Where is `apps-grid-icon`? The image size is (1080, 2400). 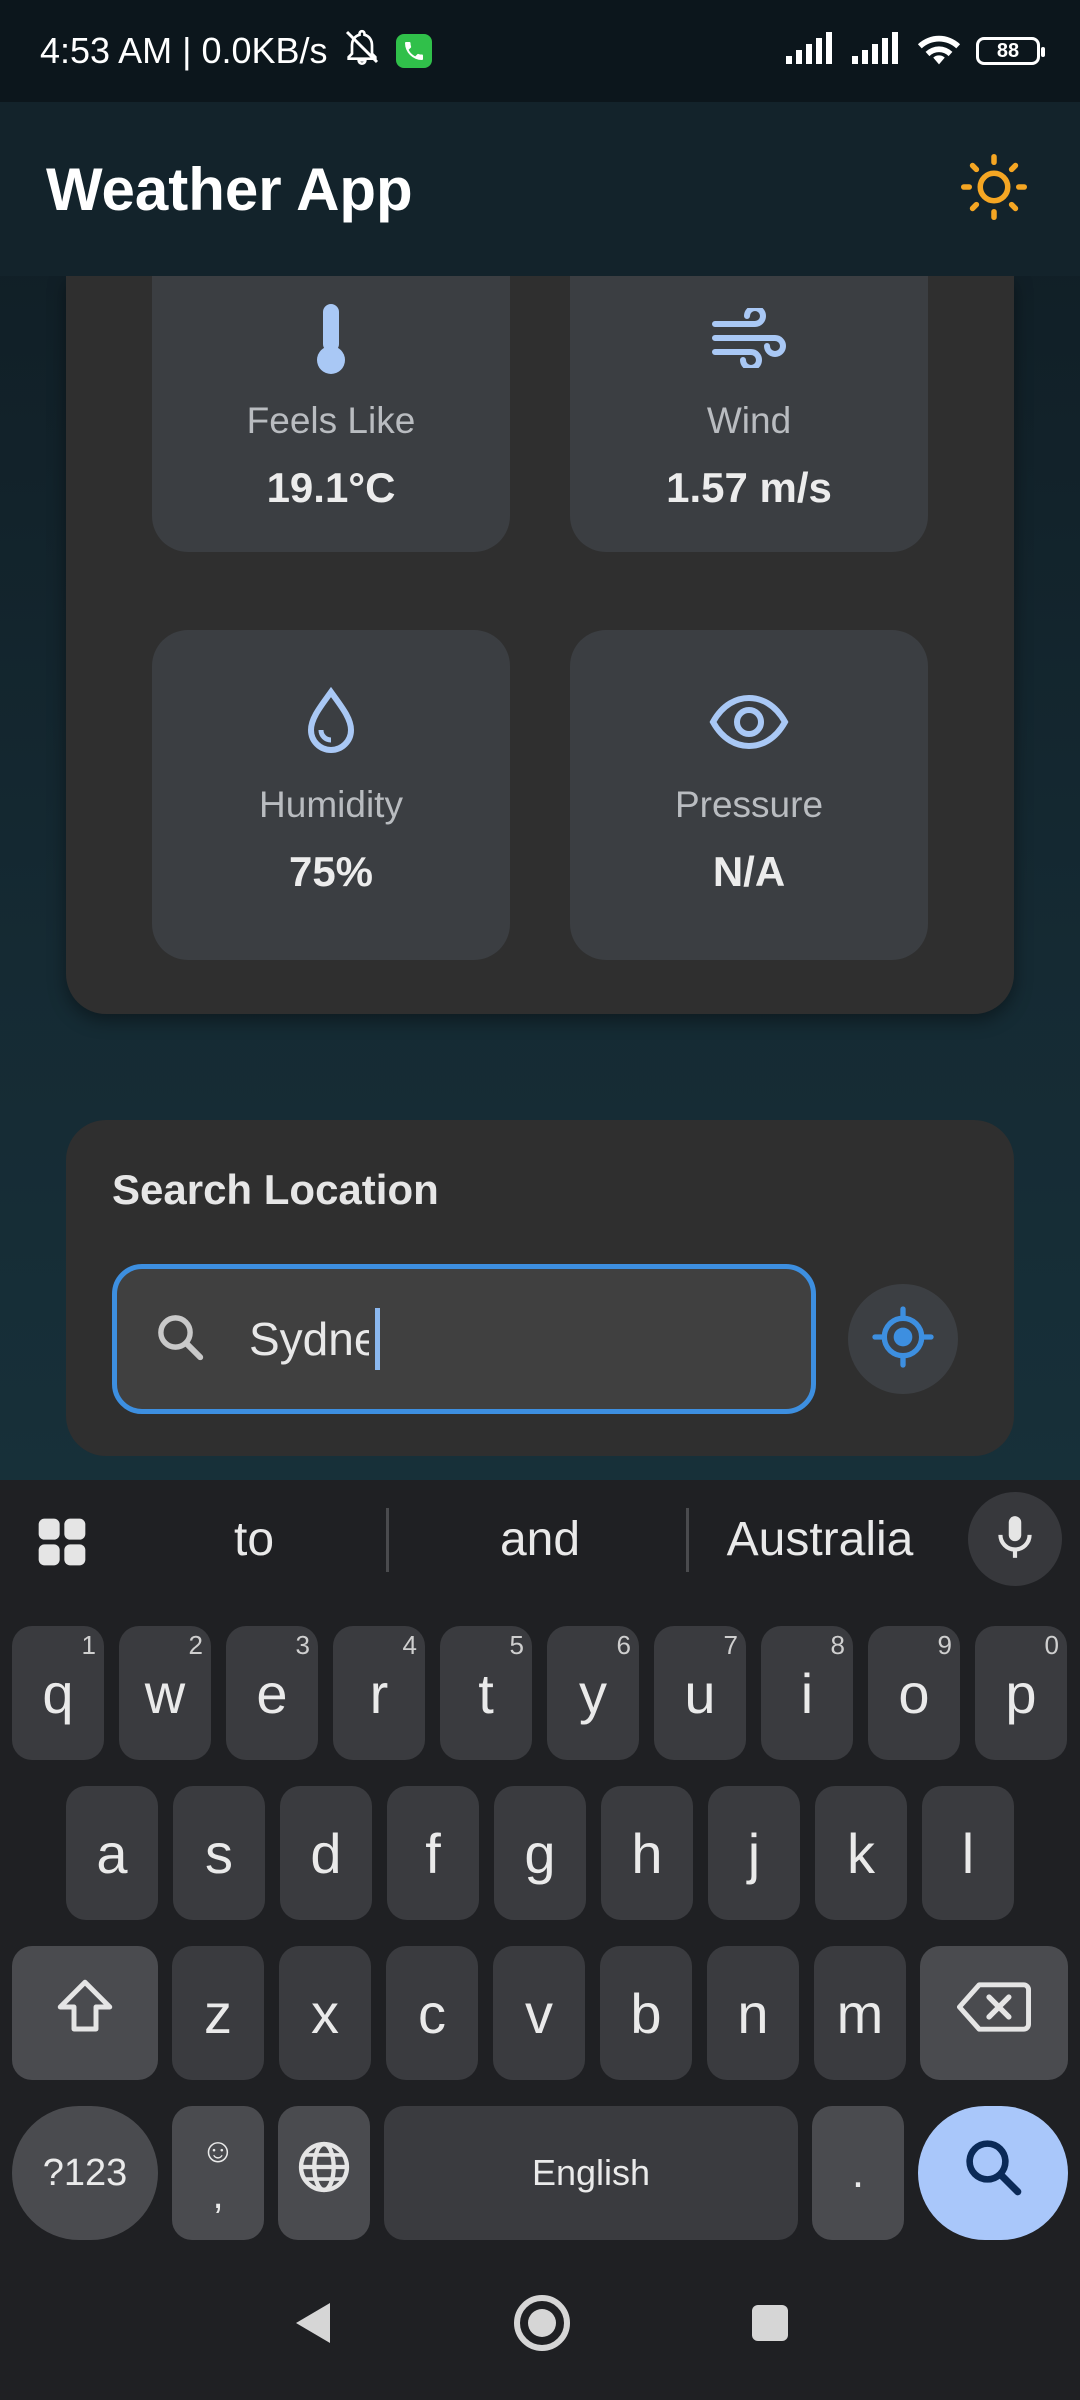
apps-grid-icon is located at coordinates (62, 1546).